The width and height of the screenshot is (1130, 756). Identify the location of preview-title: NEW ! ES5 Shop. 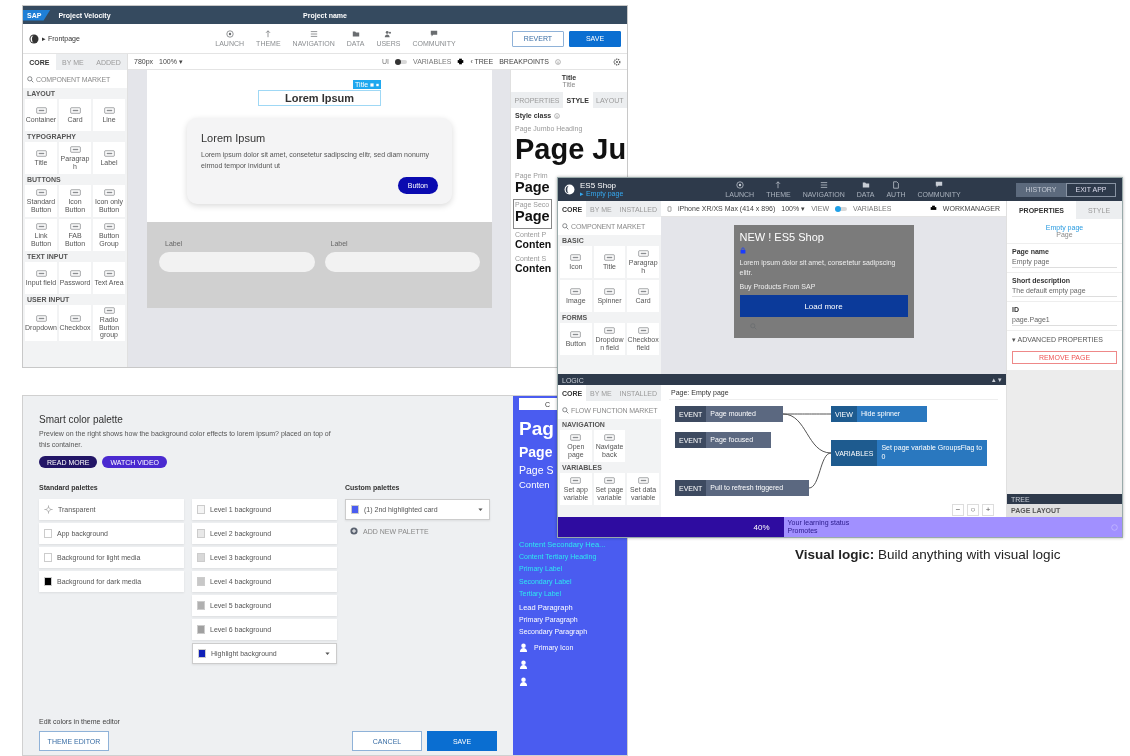
(782, 237).